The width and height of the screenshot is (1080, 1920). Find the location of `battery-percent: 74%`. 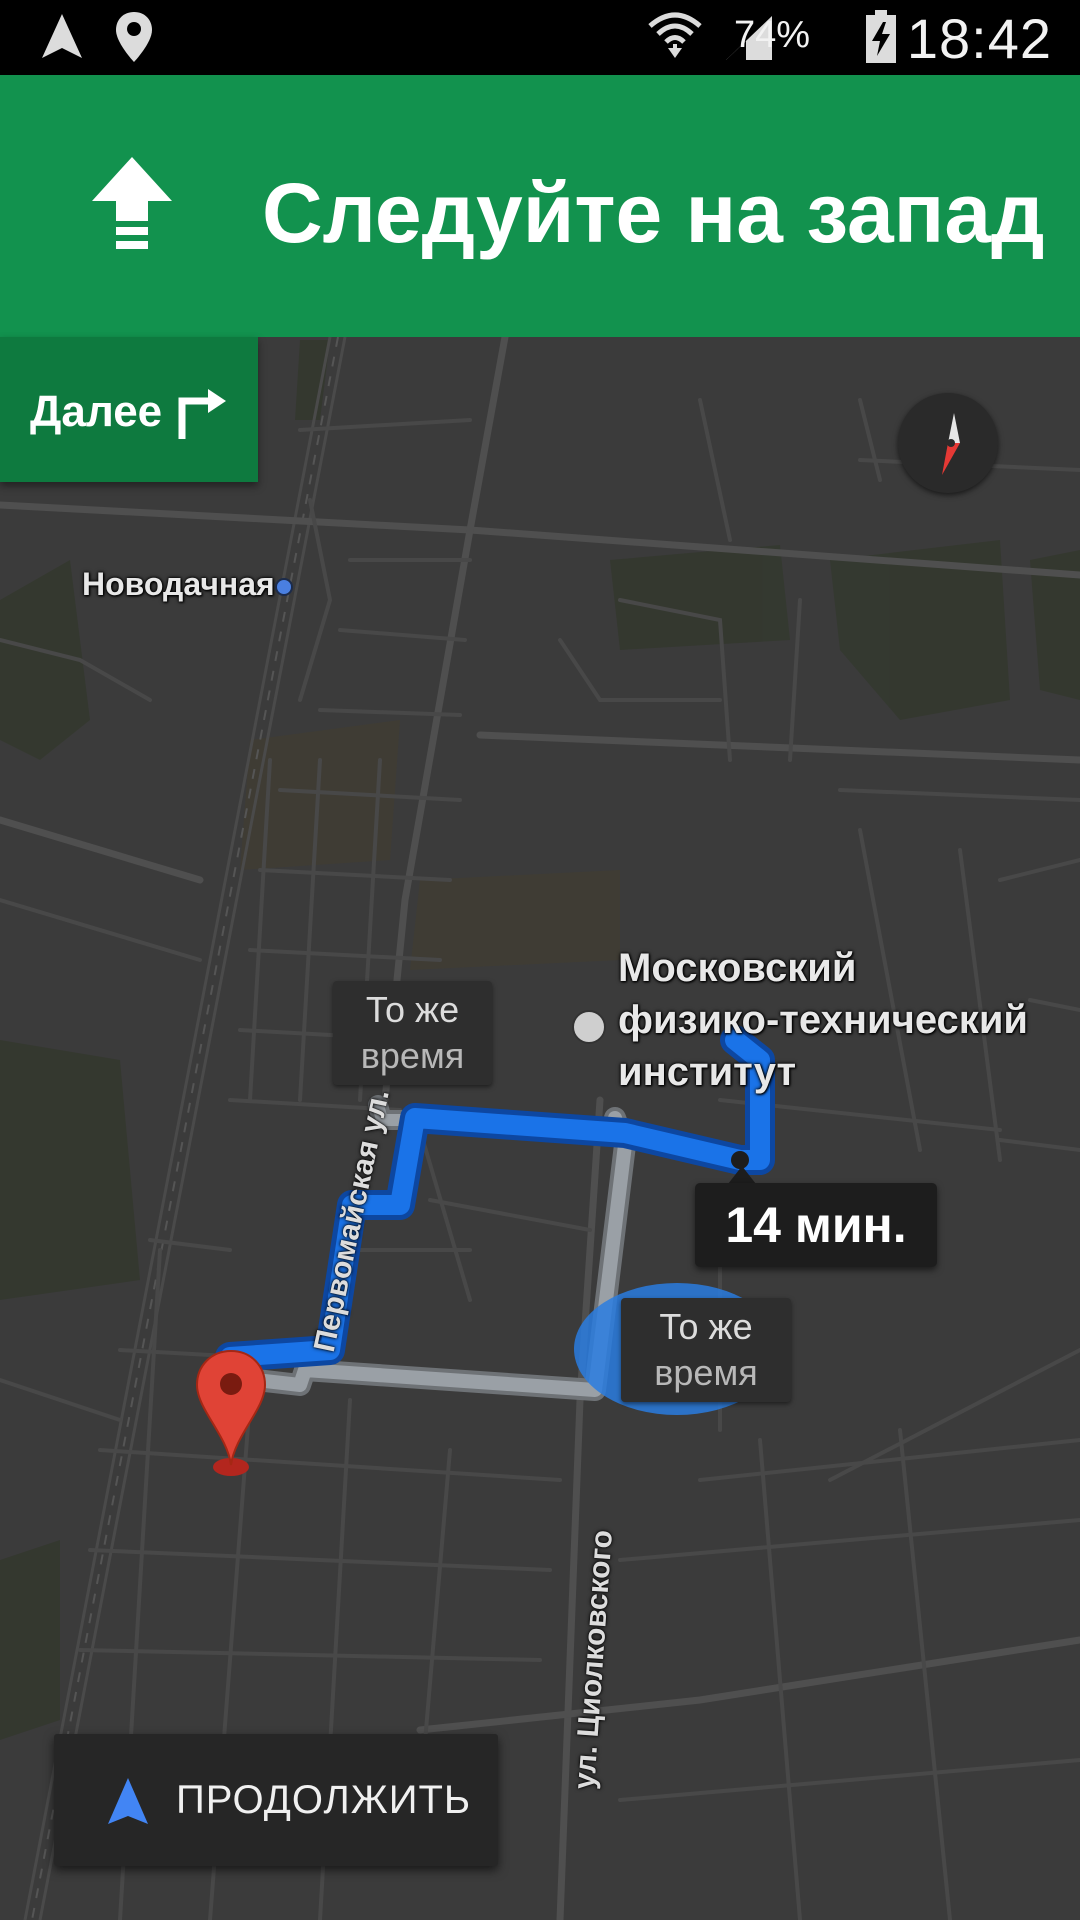

battery-percent: 74% is located at coordinates (771, 35).